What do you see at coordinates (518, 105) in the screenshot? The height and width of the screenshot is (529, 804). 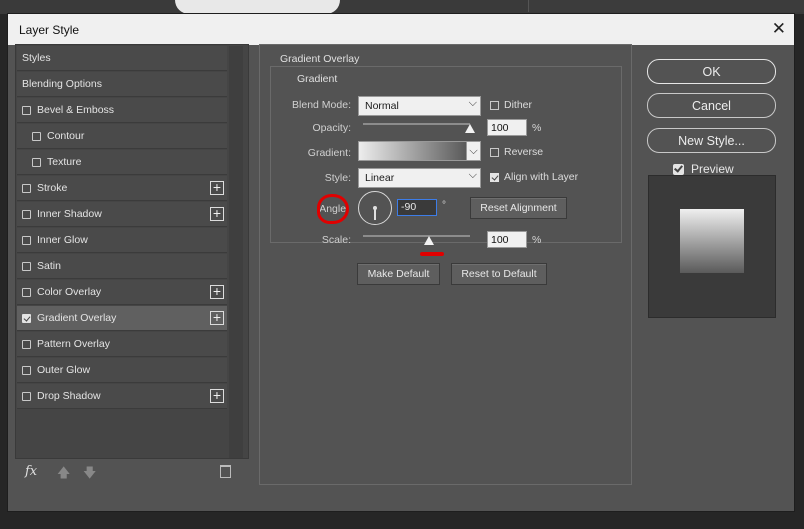 I see `dither-label: Dither` at bounding box center [518, 105].